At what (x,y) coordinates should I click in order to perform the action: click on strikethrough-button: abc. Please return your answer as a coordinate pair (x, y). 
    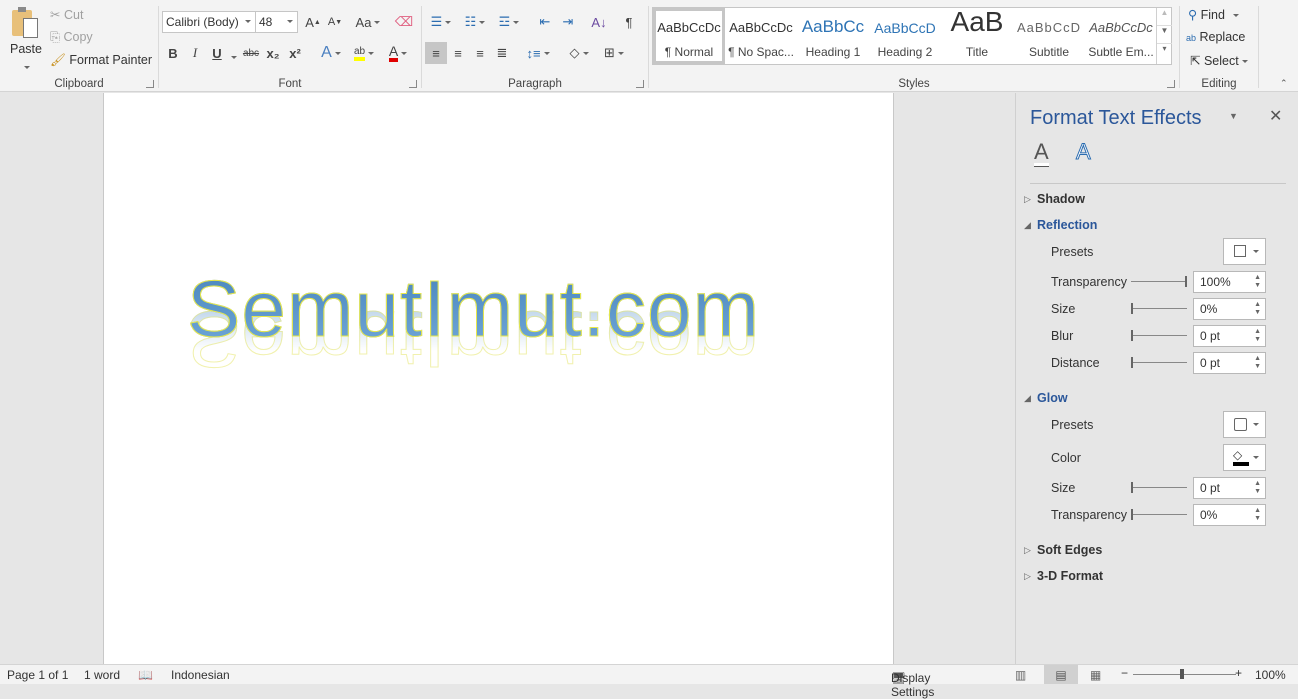
    Looking at the image, I should click on (251, 53).